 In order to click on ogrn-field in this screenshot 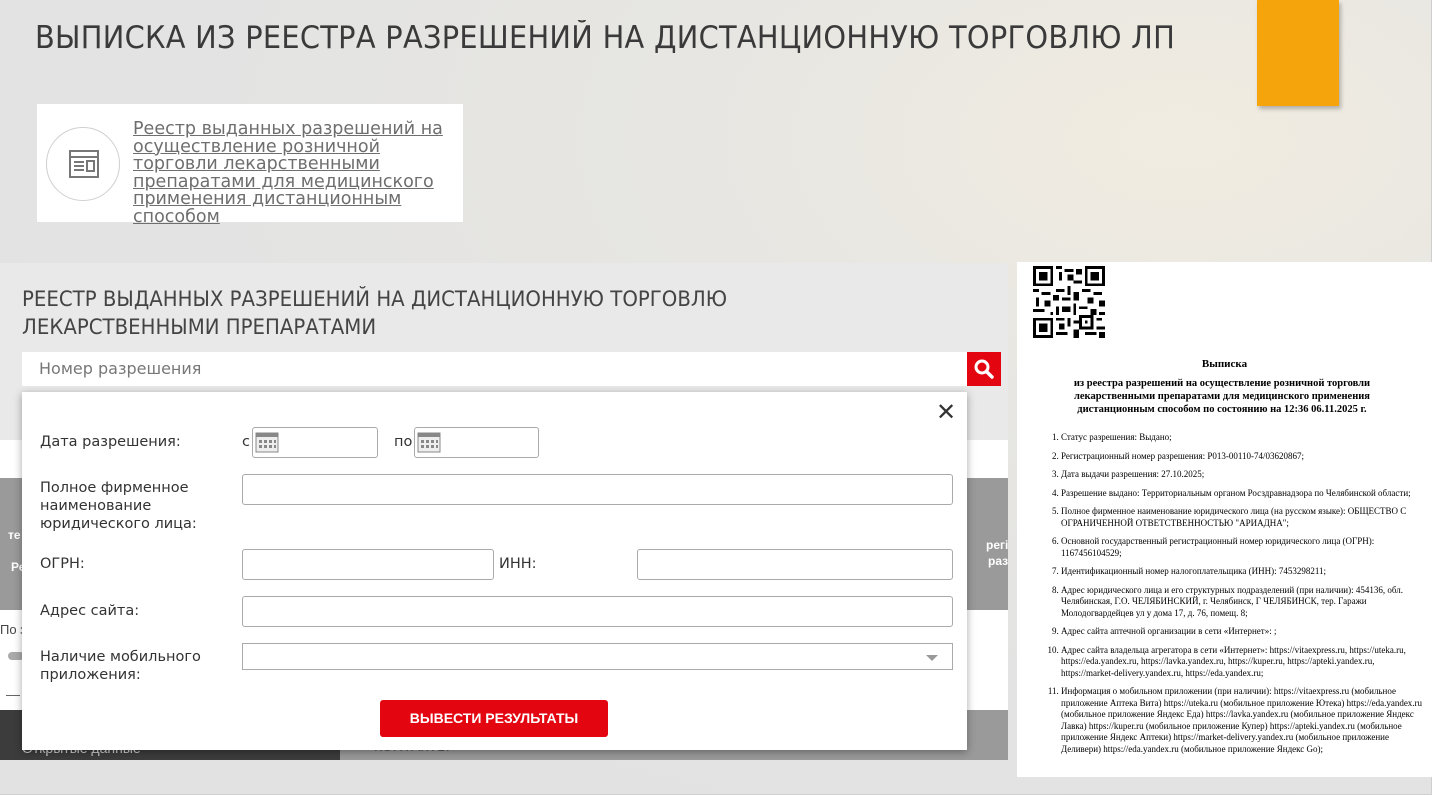, I will do `click(368, 564)`.